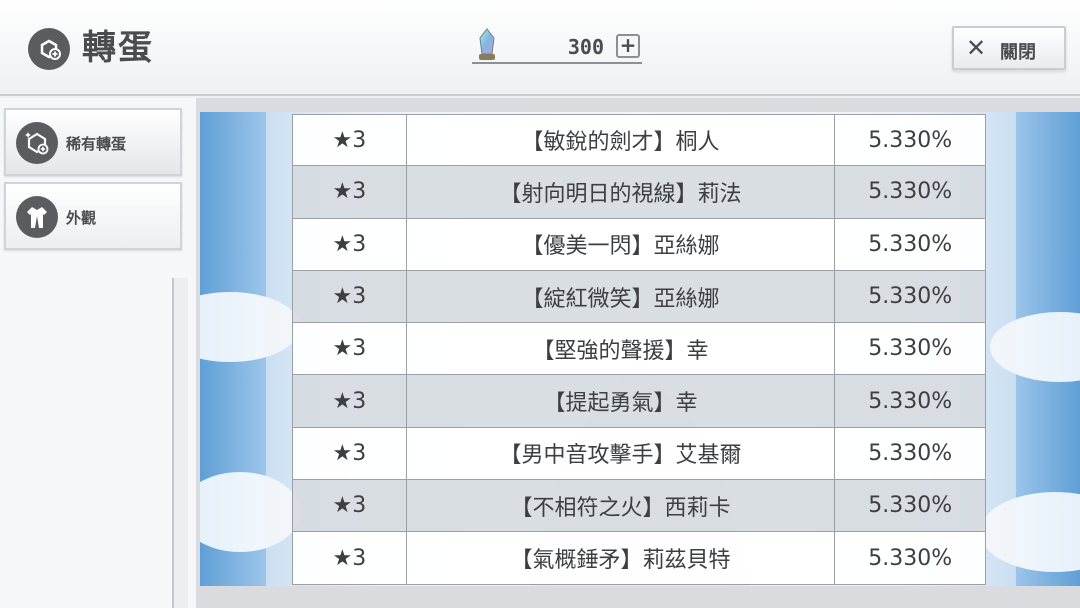 The image size is (1080, 608). I want to click on sidebar-item-label: 外觀, so click(81, 218).